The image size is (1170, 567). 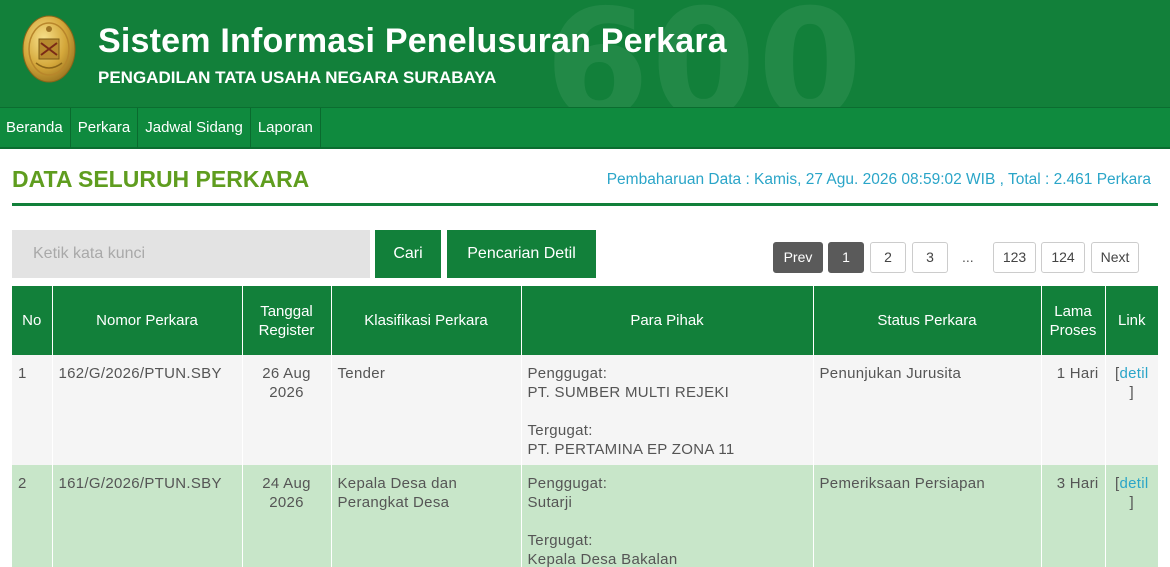 What do you see at coordinates (426, 320) in the screenshot?
I see `column-header-klasifikasi: Klasifikasi Perkara` at bounding box center [426, 320].